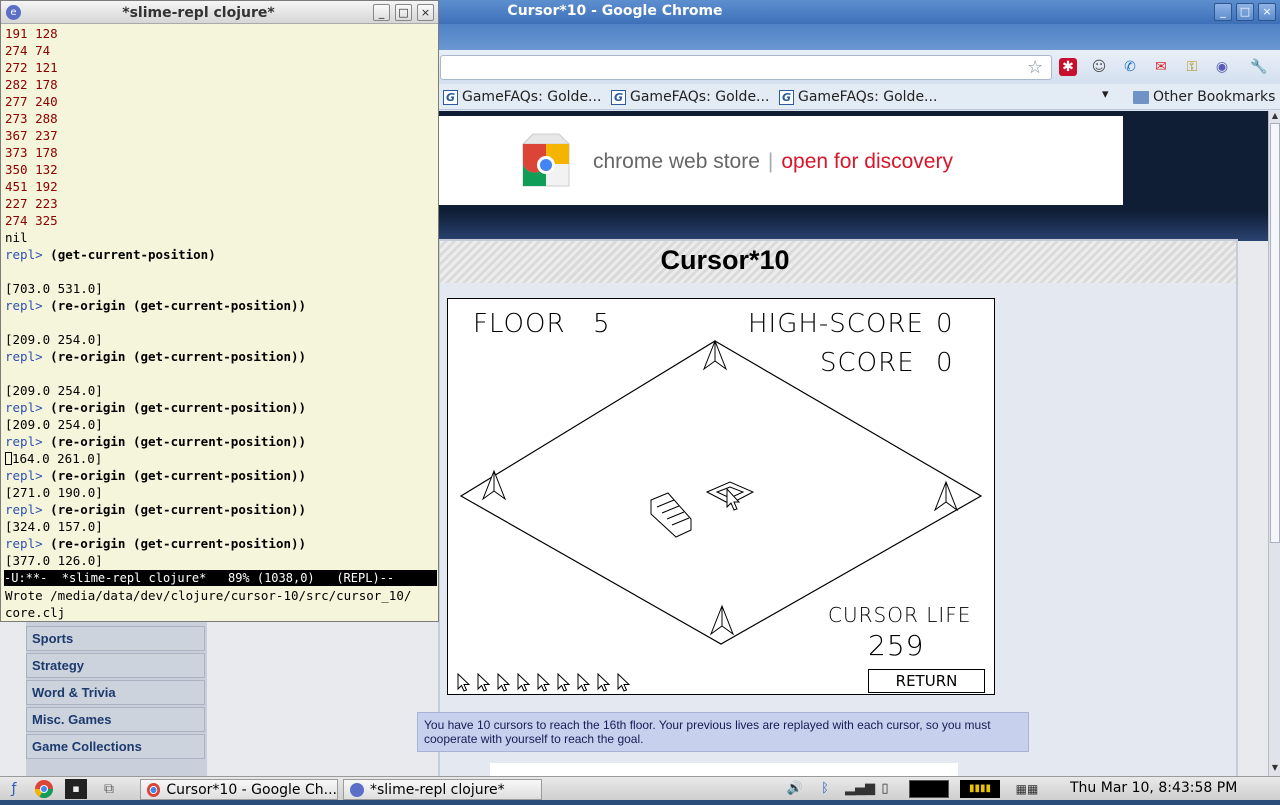 The width and height of the screenshot is (1280, 805). Describe the element at coordinates (780, 160) in the screenshot. I see `chrome-web-store-ad: chrome web store | open for discovery` at that location.